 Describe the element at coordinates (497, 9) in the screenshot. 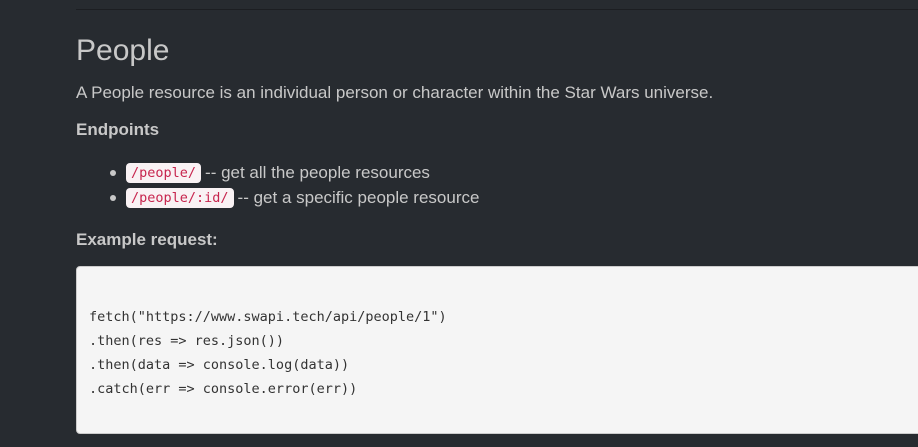

I see `top-divider` at that location.